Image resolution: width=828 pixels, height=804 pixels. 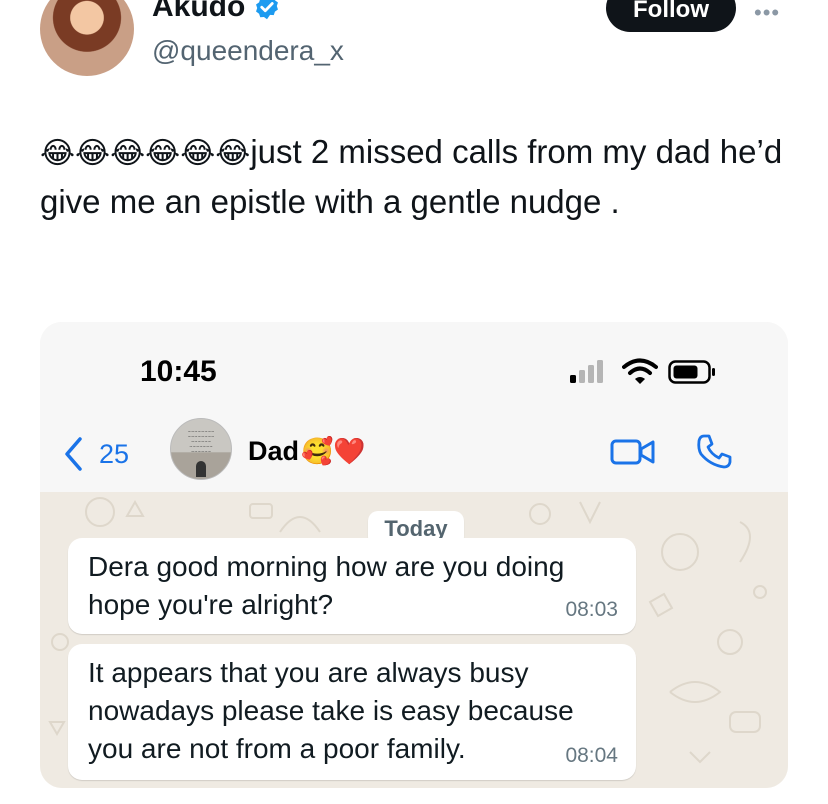 What do you see at coordinates (714, 452) in the screenshot?
I see `phone-call-icon` at bounding box center [714, 452].